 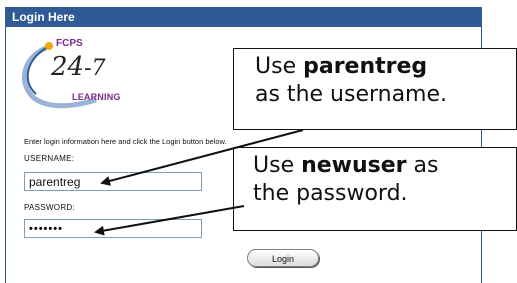 I want to click on callout-1-line-2: as the username., so click(x=351, y=94).